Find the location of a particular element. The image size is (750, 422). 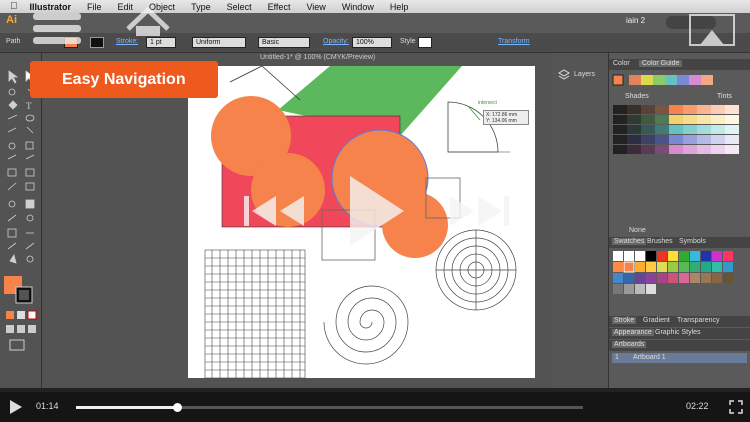

fast-forward-icon is located at coordinates (479, 211).